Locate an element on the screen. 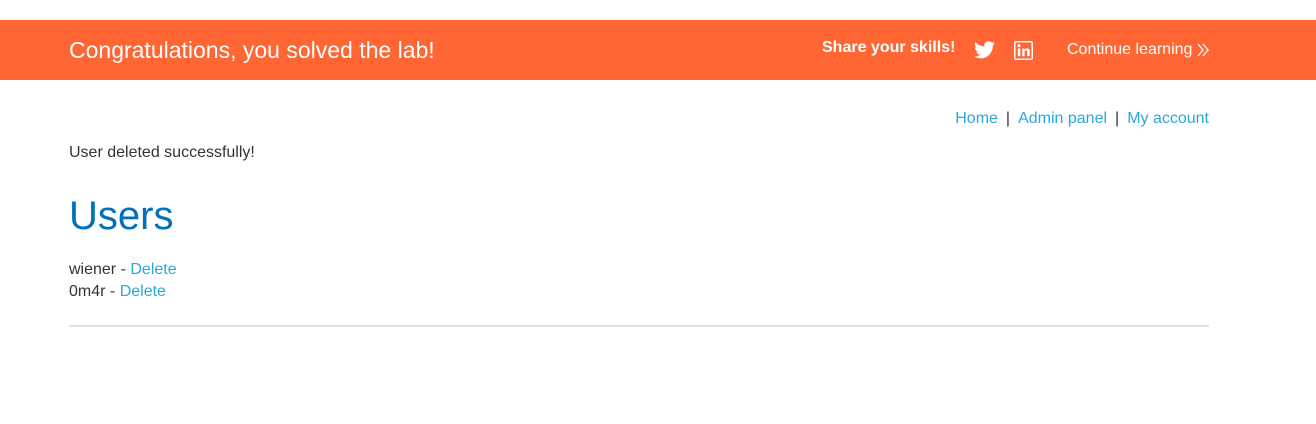 This screenshot has height=424, width=1316. share-label: Share your skills! is located at coordinates (889, 47).